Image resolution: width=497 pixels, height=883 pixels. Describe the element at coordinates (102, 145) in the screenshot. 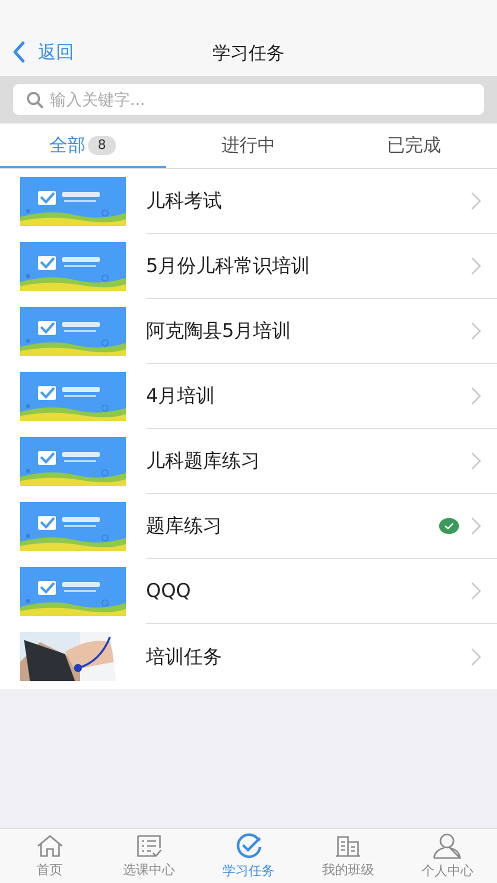

I see `count-badge: 8` at that location.